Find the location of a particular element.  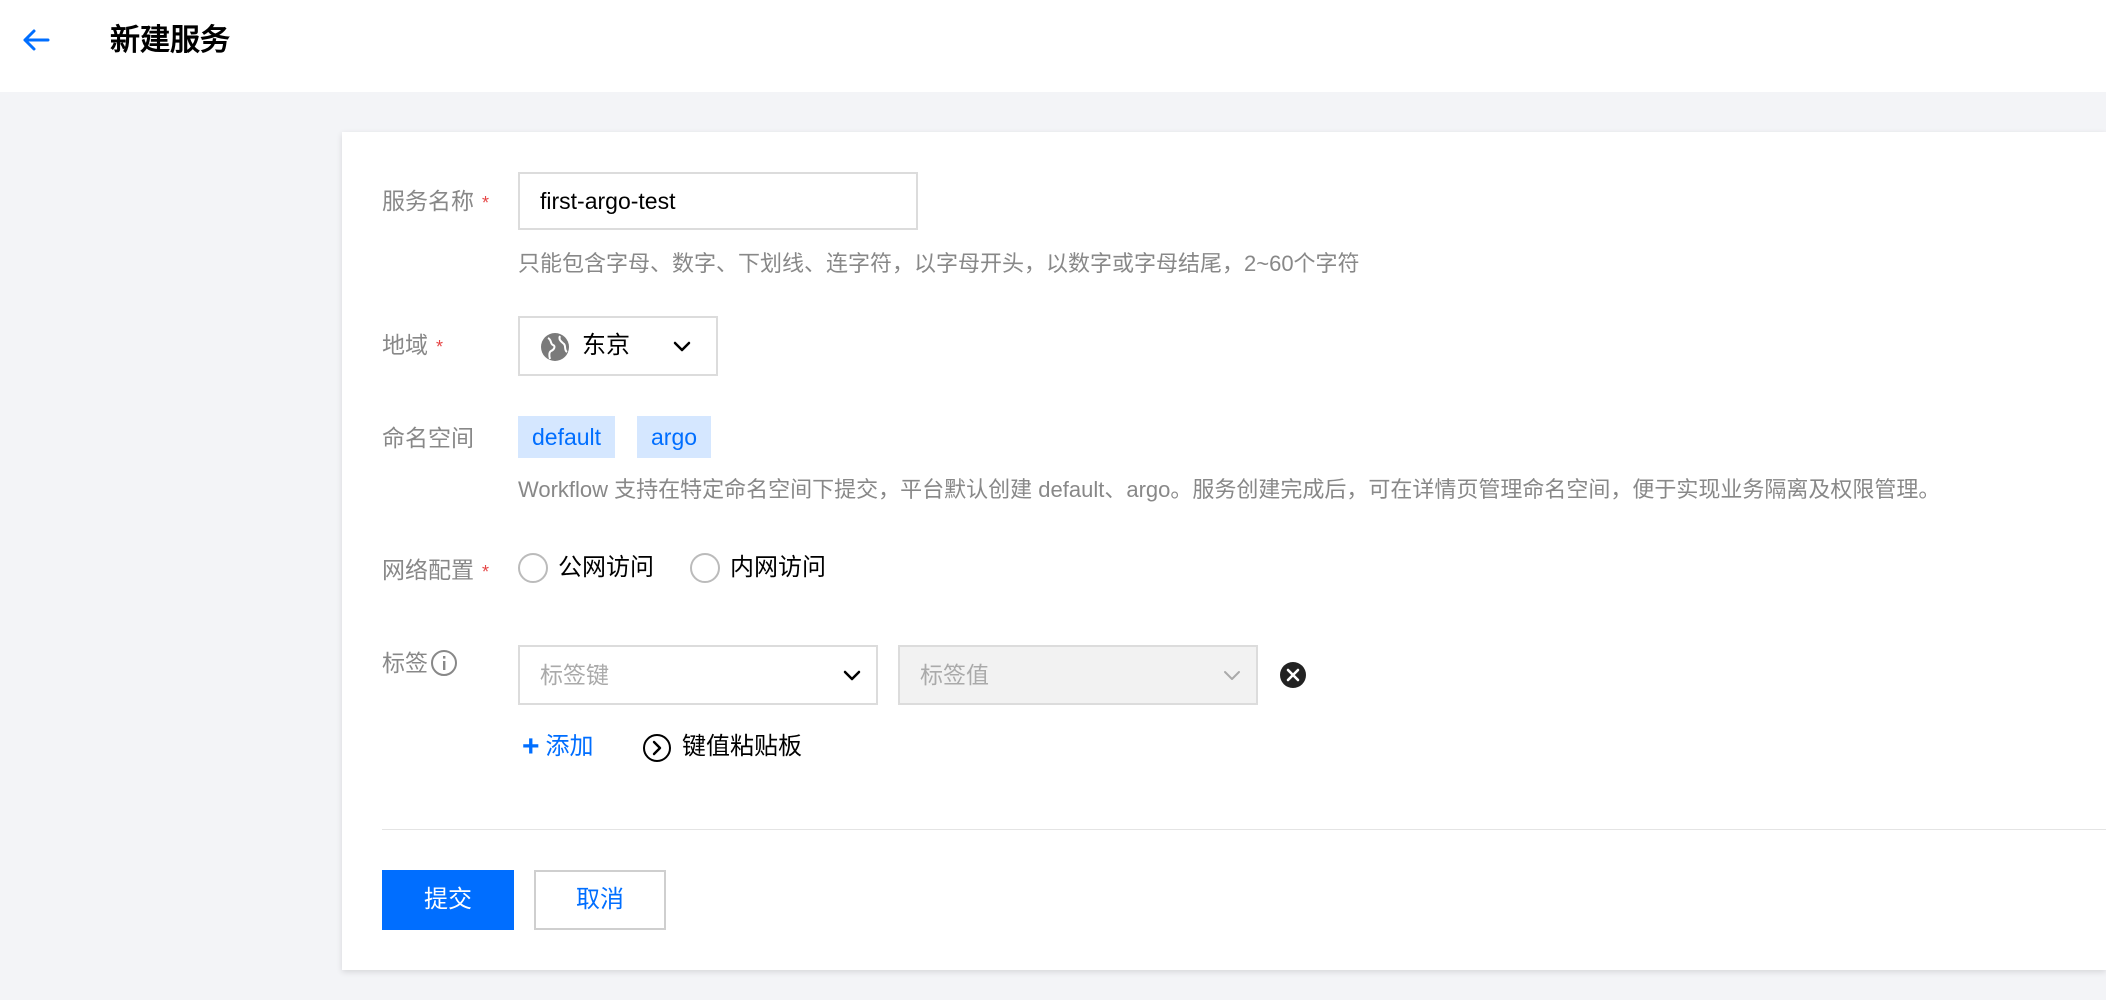

remove-tag-icon is located at coordinates (1293, 675).